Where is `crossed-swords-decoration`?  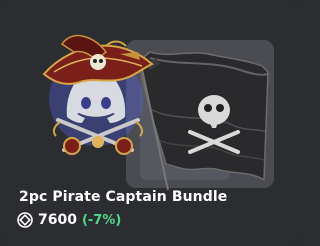
crossed-swords-decoration is located at coordinates (98, 136).